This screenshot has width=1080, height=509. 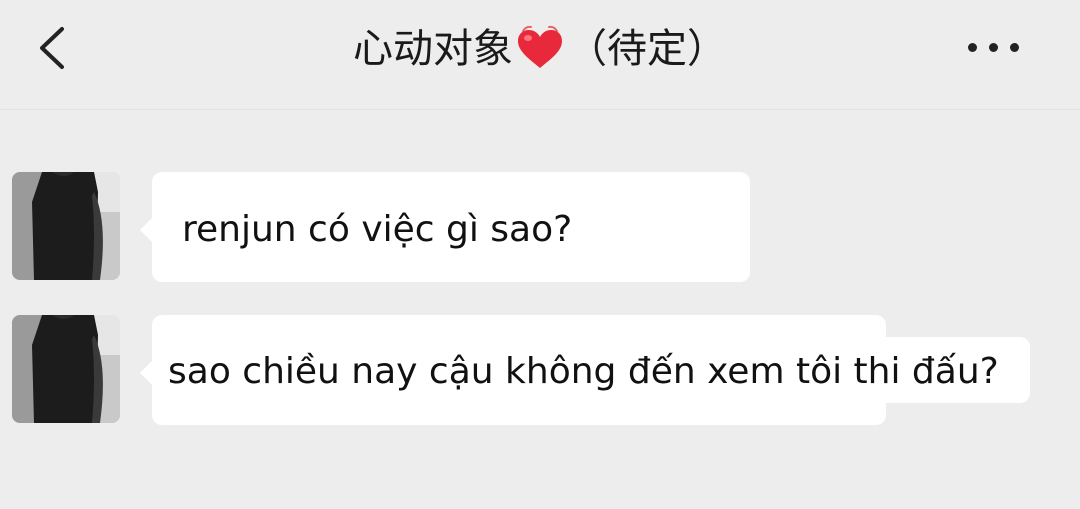 I want to click on message-text: renjun có việc gì sao?, so click(x=377, y=229).